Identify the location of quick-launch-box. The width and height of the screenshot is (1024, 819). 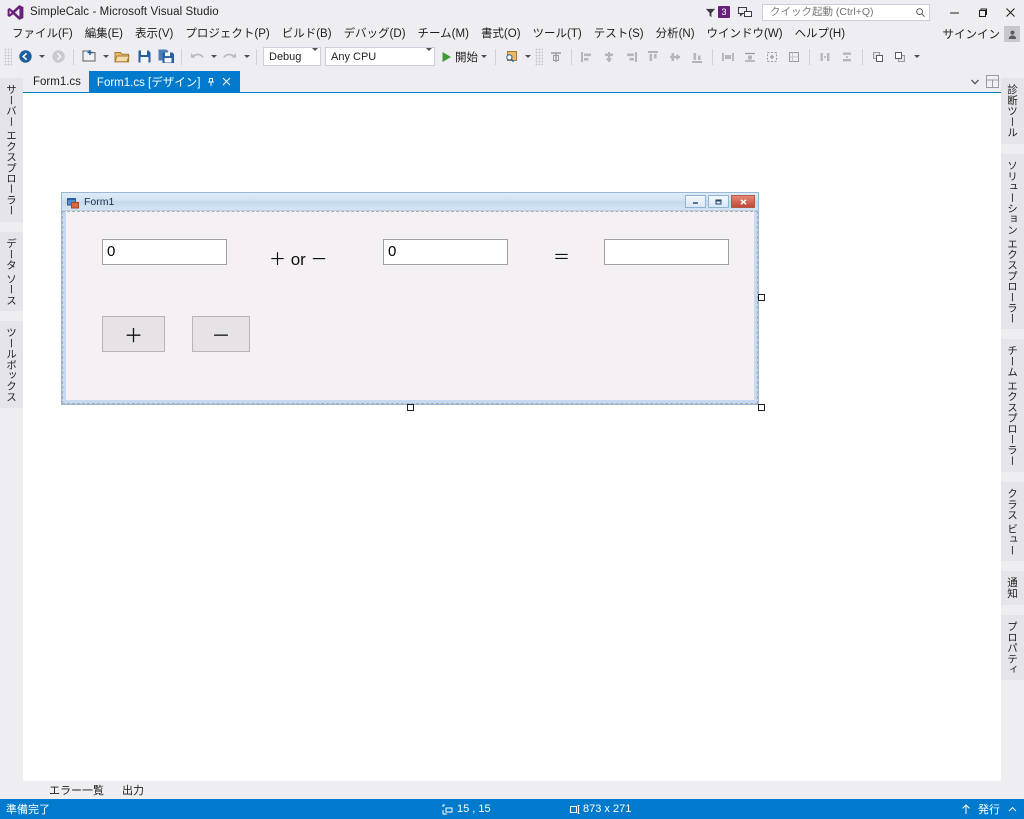
(846, 12).